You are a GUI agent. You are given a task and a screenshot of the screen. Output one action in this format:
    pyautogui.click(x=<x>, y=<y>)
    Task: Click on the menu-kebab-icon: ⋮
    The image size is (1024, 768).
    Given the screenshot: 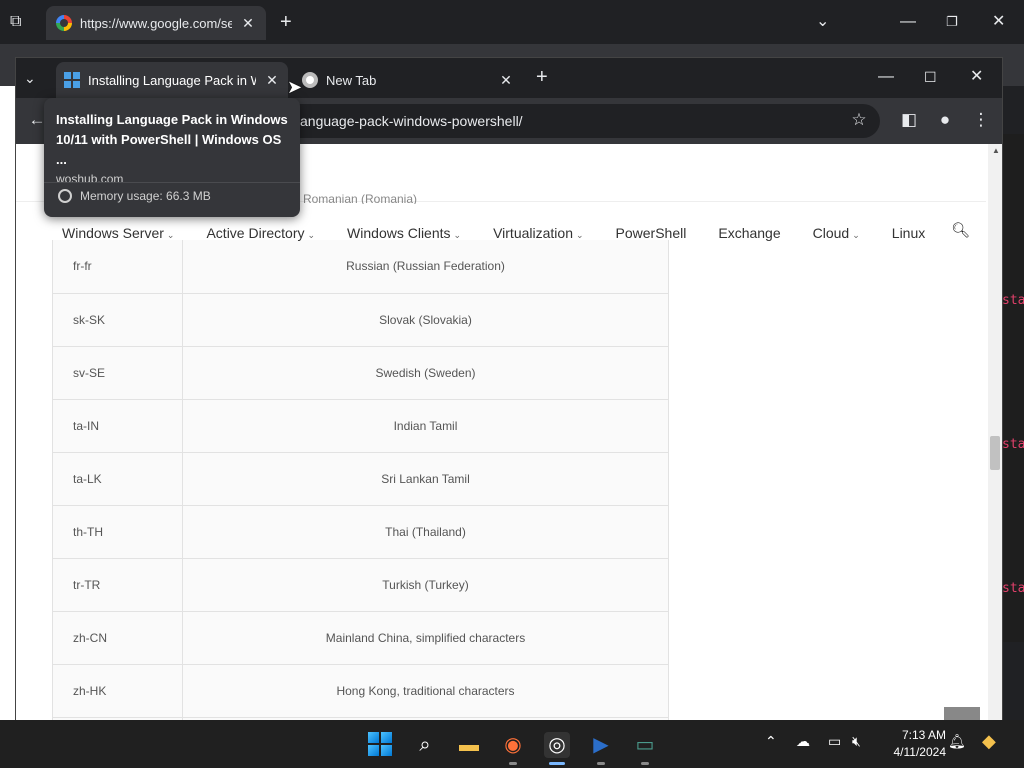 What is the action you would take?
    pyautogui.click(x=981, y=120)
    